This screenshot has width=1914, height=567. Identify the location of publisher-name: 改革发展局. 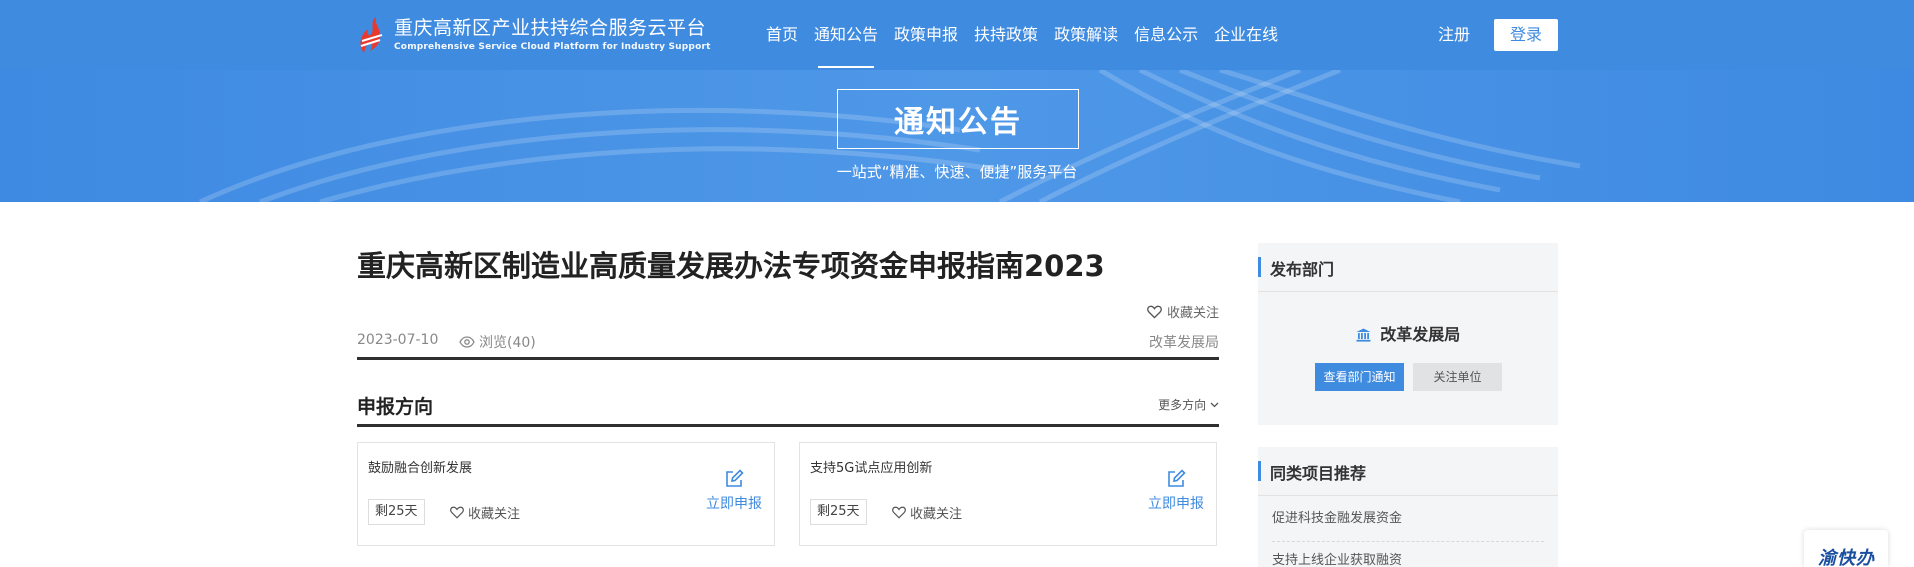
(1408, 333).